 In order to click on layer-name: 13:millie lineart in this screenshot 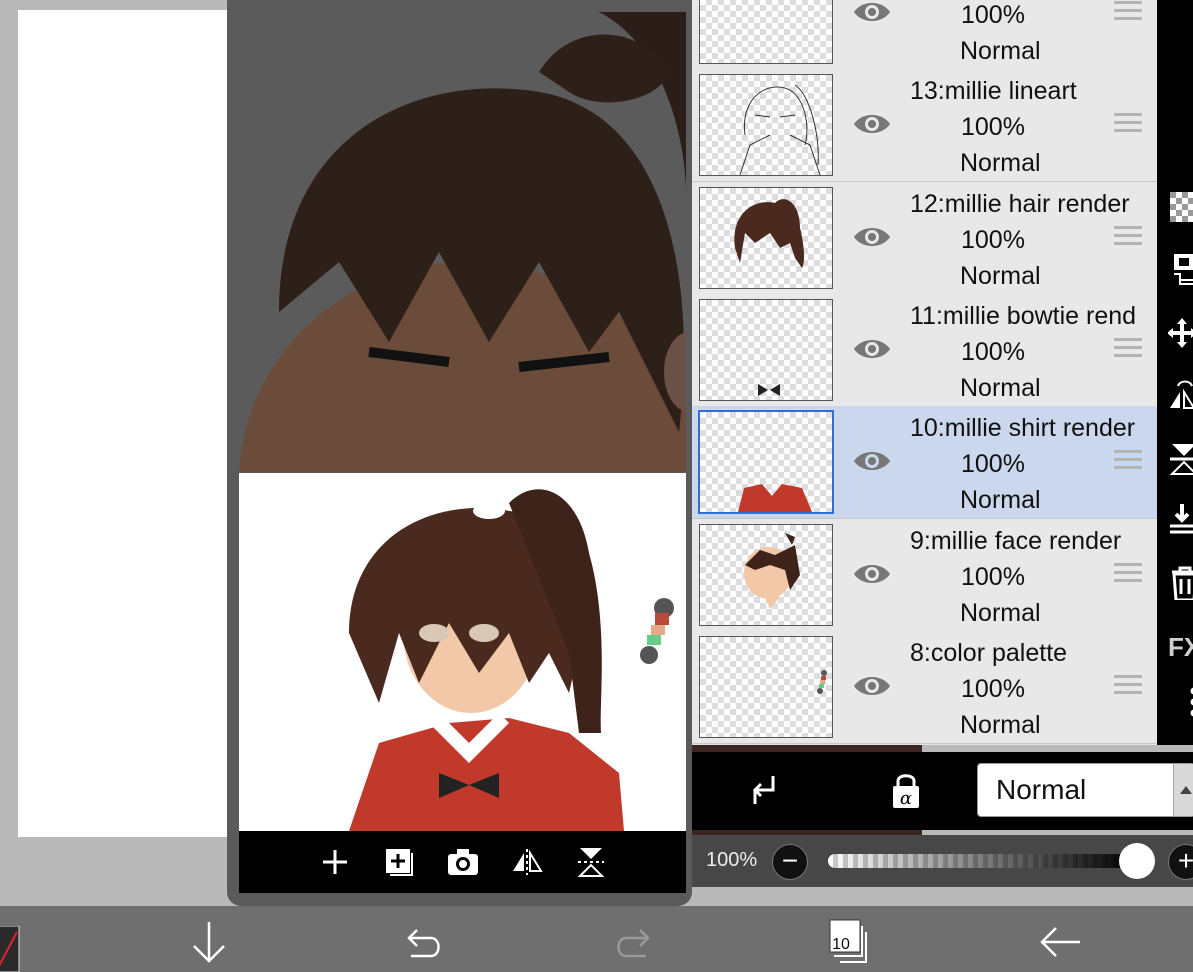, I will do `click(993, 91)`.